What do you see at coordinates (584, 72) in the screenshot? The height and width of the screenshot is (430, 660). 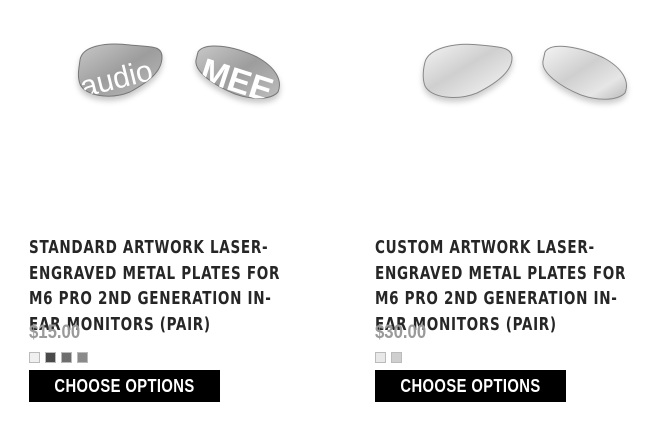 I see `right-plate-image` at bounding box center [584, 72].